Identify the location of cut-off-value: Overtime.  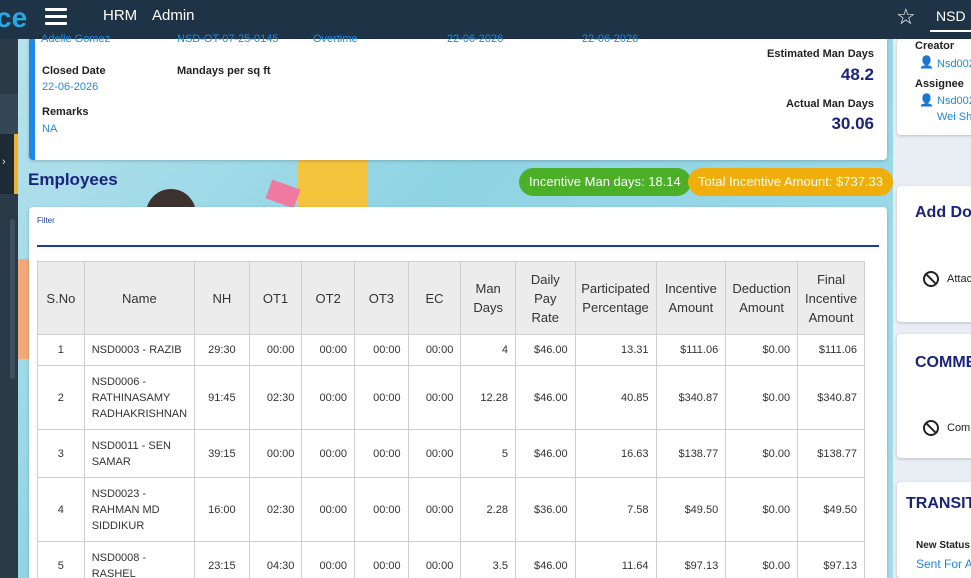
(335, 39).